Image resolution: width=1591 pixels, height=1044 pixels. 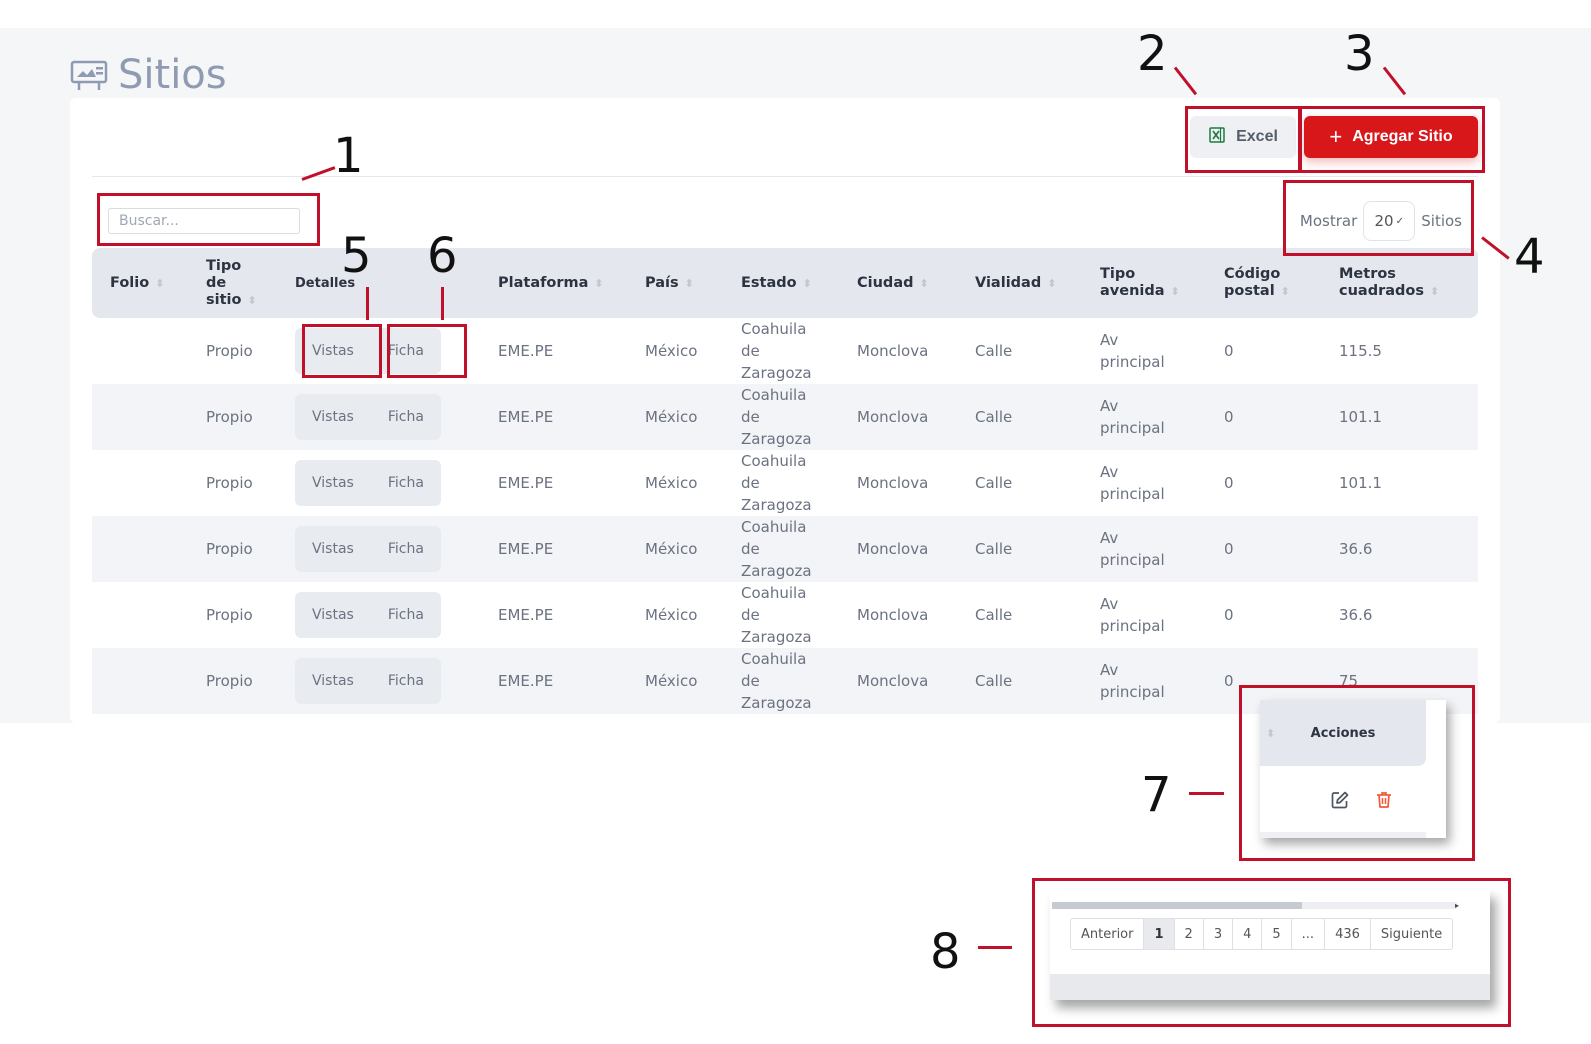 I want to click on header-metros-cuadrados: Metros cuadrados ⬍, so click(x=1399, y=283).